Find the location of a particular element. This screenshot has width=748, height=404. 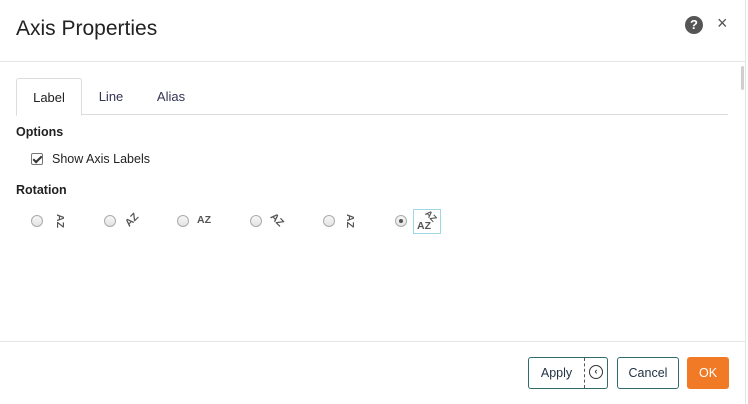

dialog-title: Axis Properties is located at coordinates (87, 28).